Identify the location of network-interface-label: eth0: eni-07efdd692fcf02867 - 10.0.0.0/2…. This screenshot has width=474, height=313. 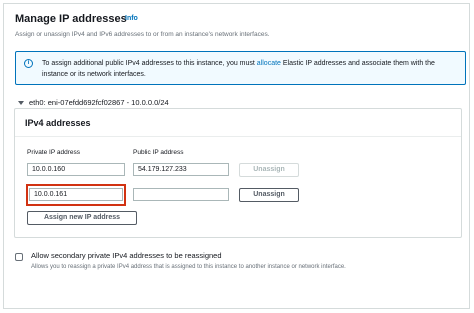
(99, 102).